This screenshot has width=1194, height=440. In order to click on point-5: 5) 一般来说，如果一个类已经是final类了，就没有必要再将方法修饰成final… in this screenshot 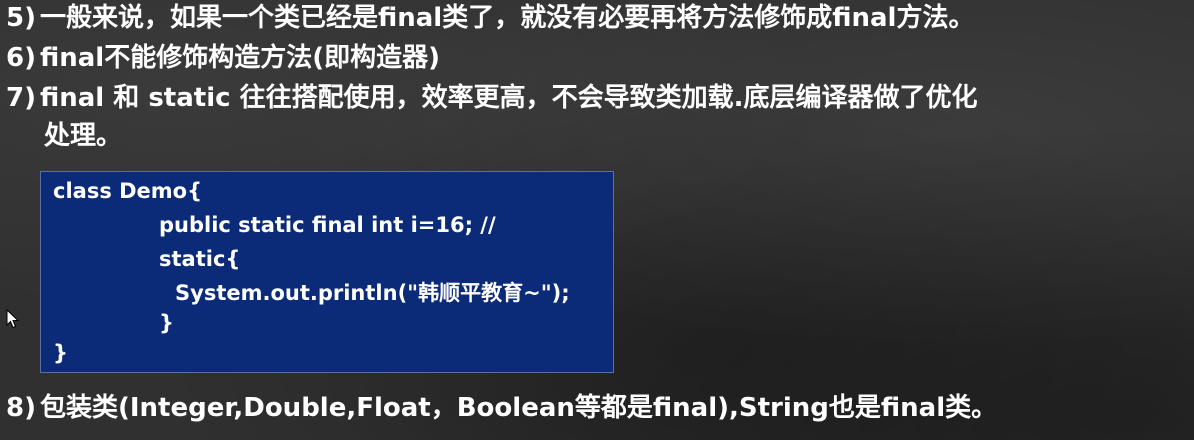, I will do `click(490, 18)`.